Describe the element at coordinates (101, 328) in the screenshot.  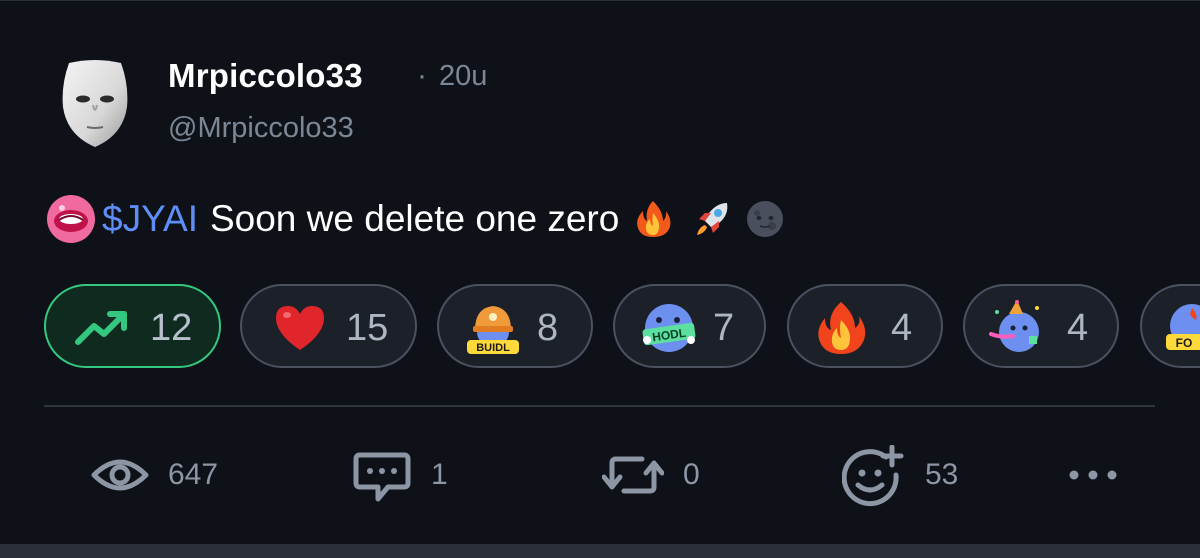
I see `trending-up-icon` at that location.